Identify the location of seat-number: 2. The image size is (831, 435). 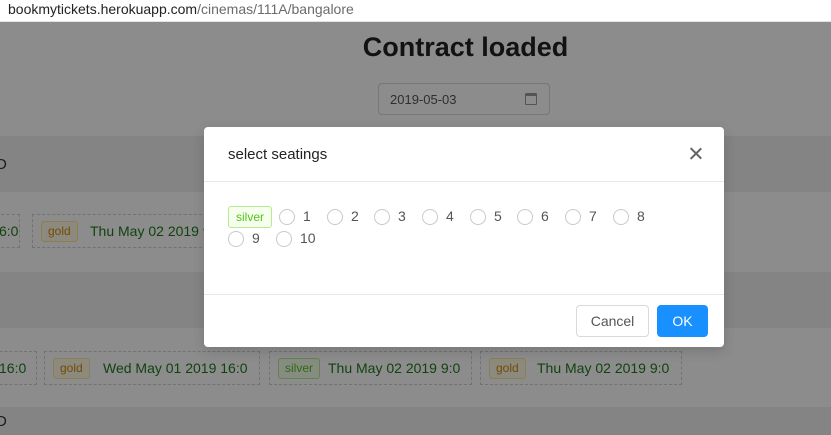
(355, 216).